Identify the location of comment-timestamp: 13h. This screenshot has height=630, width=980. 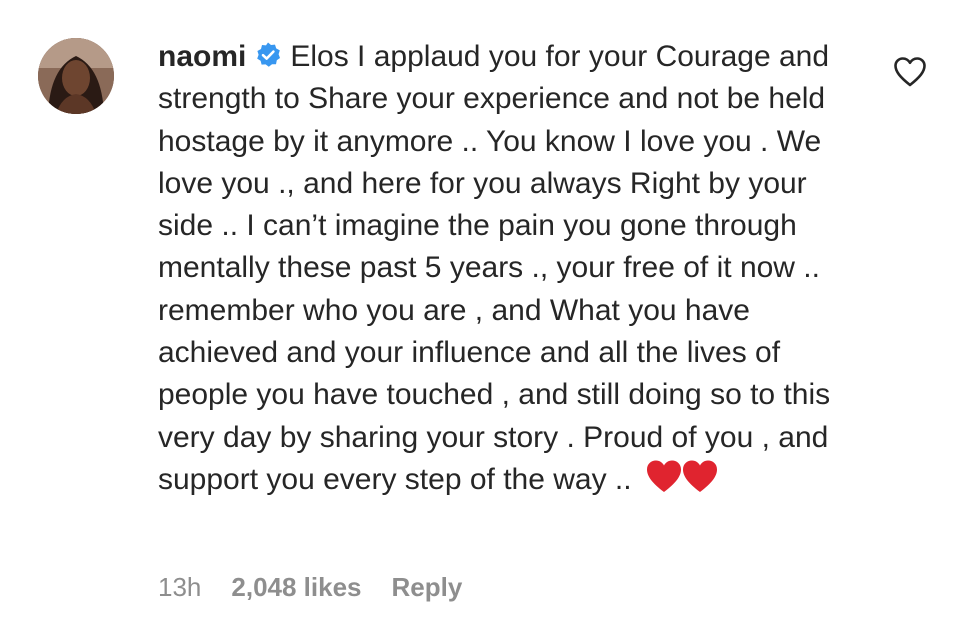
(180, 587).